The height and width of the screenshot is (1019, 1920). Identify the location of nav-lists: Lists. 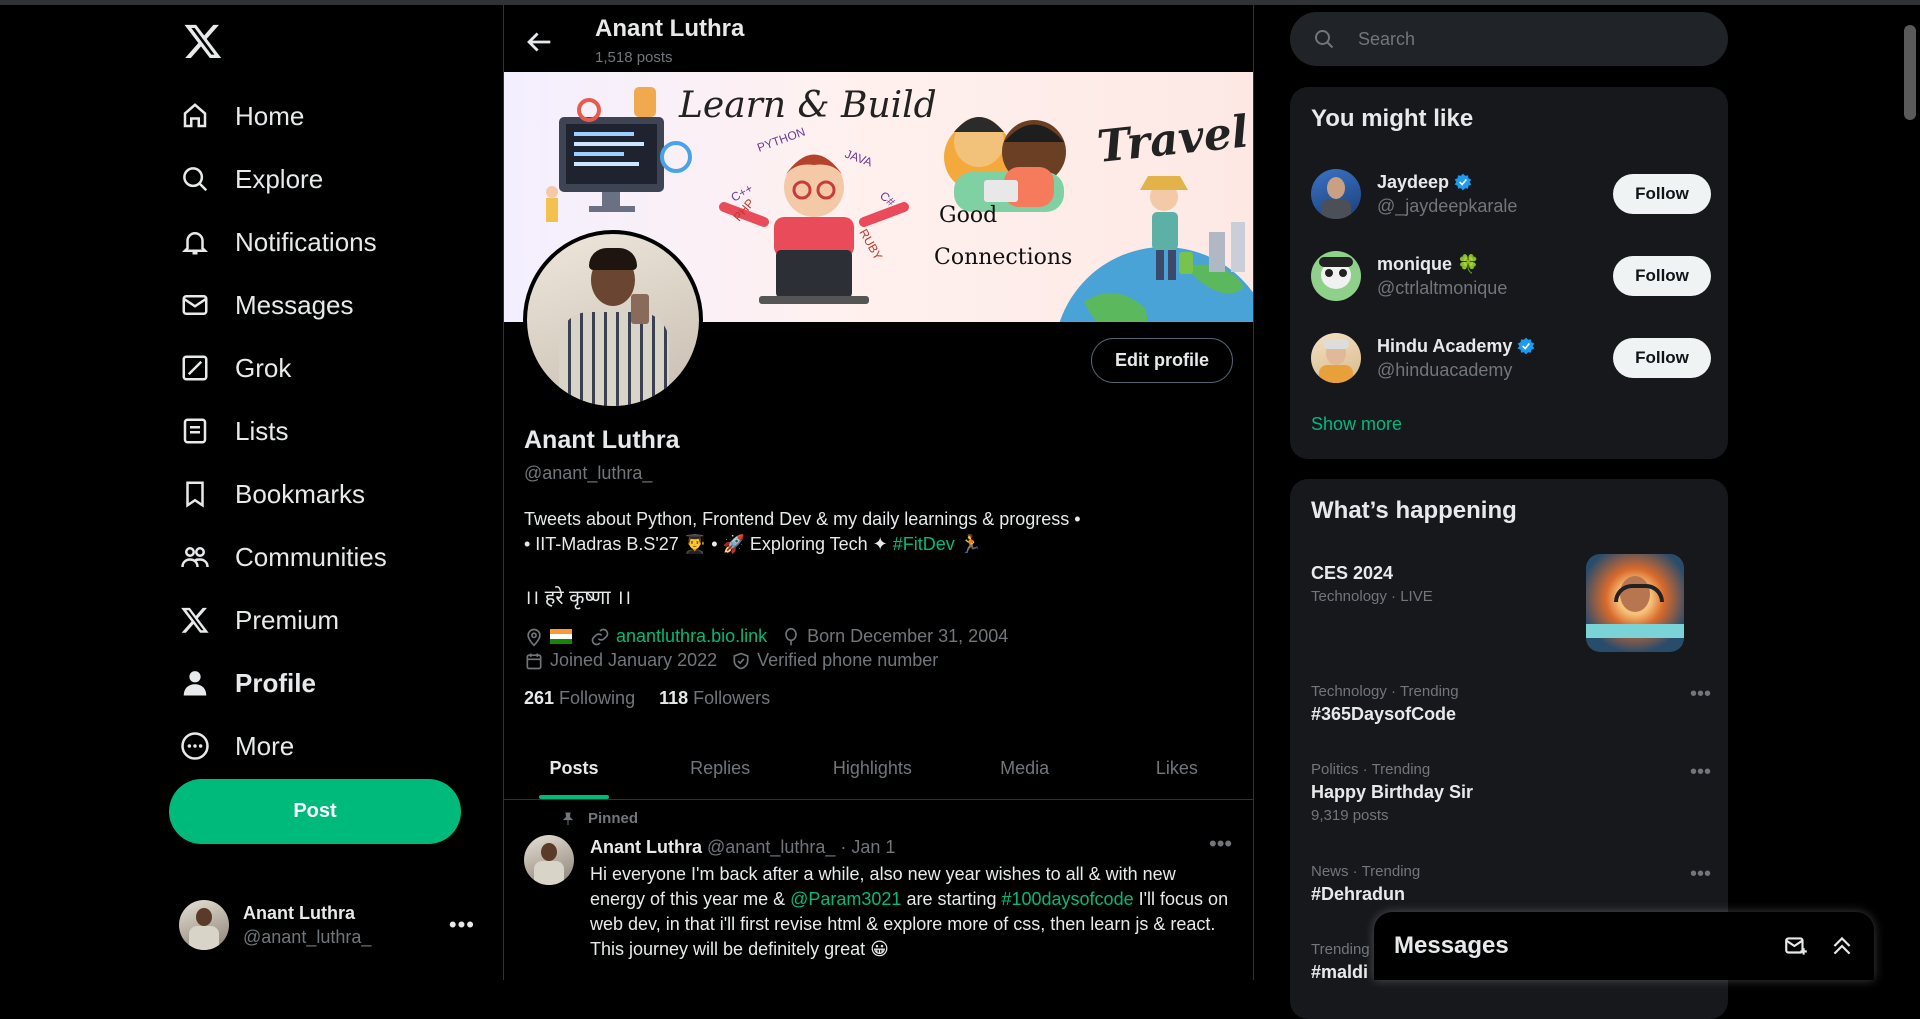
(233, 431).